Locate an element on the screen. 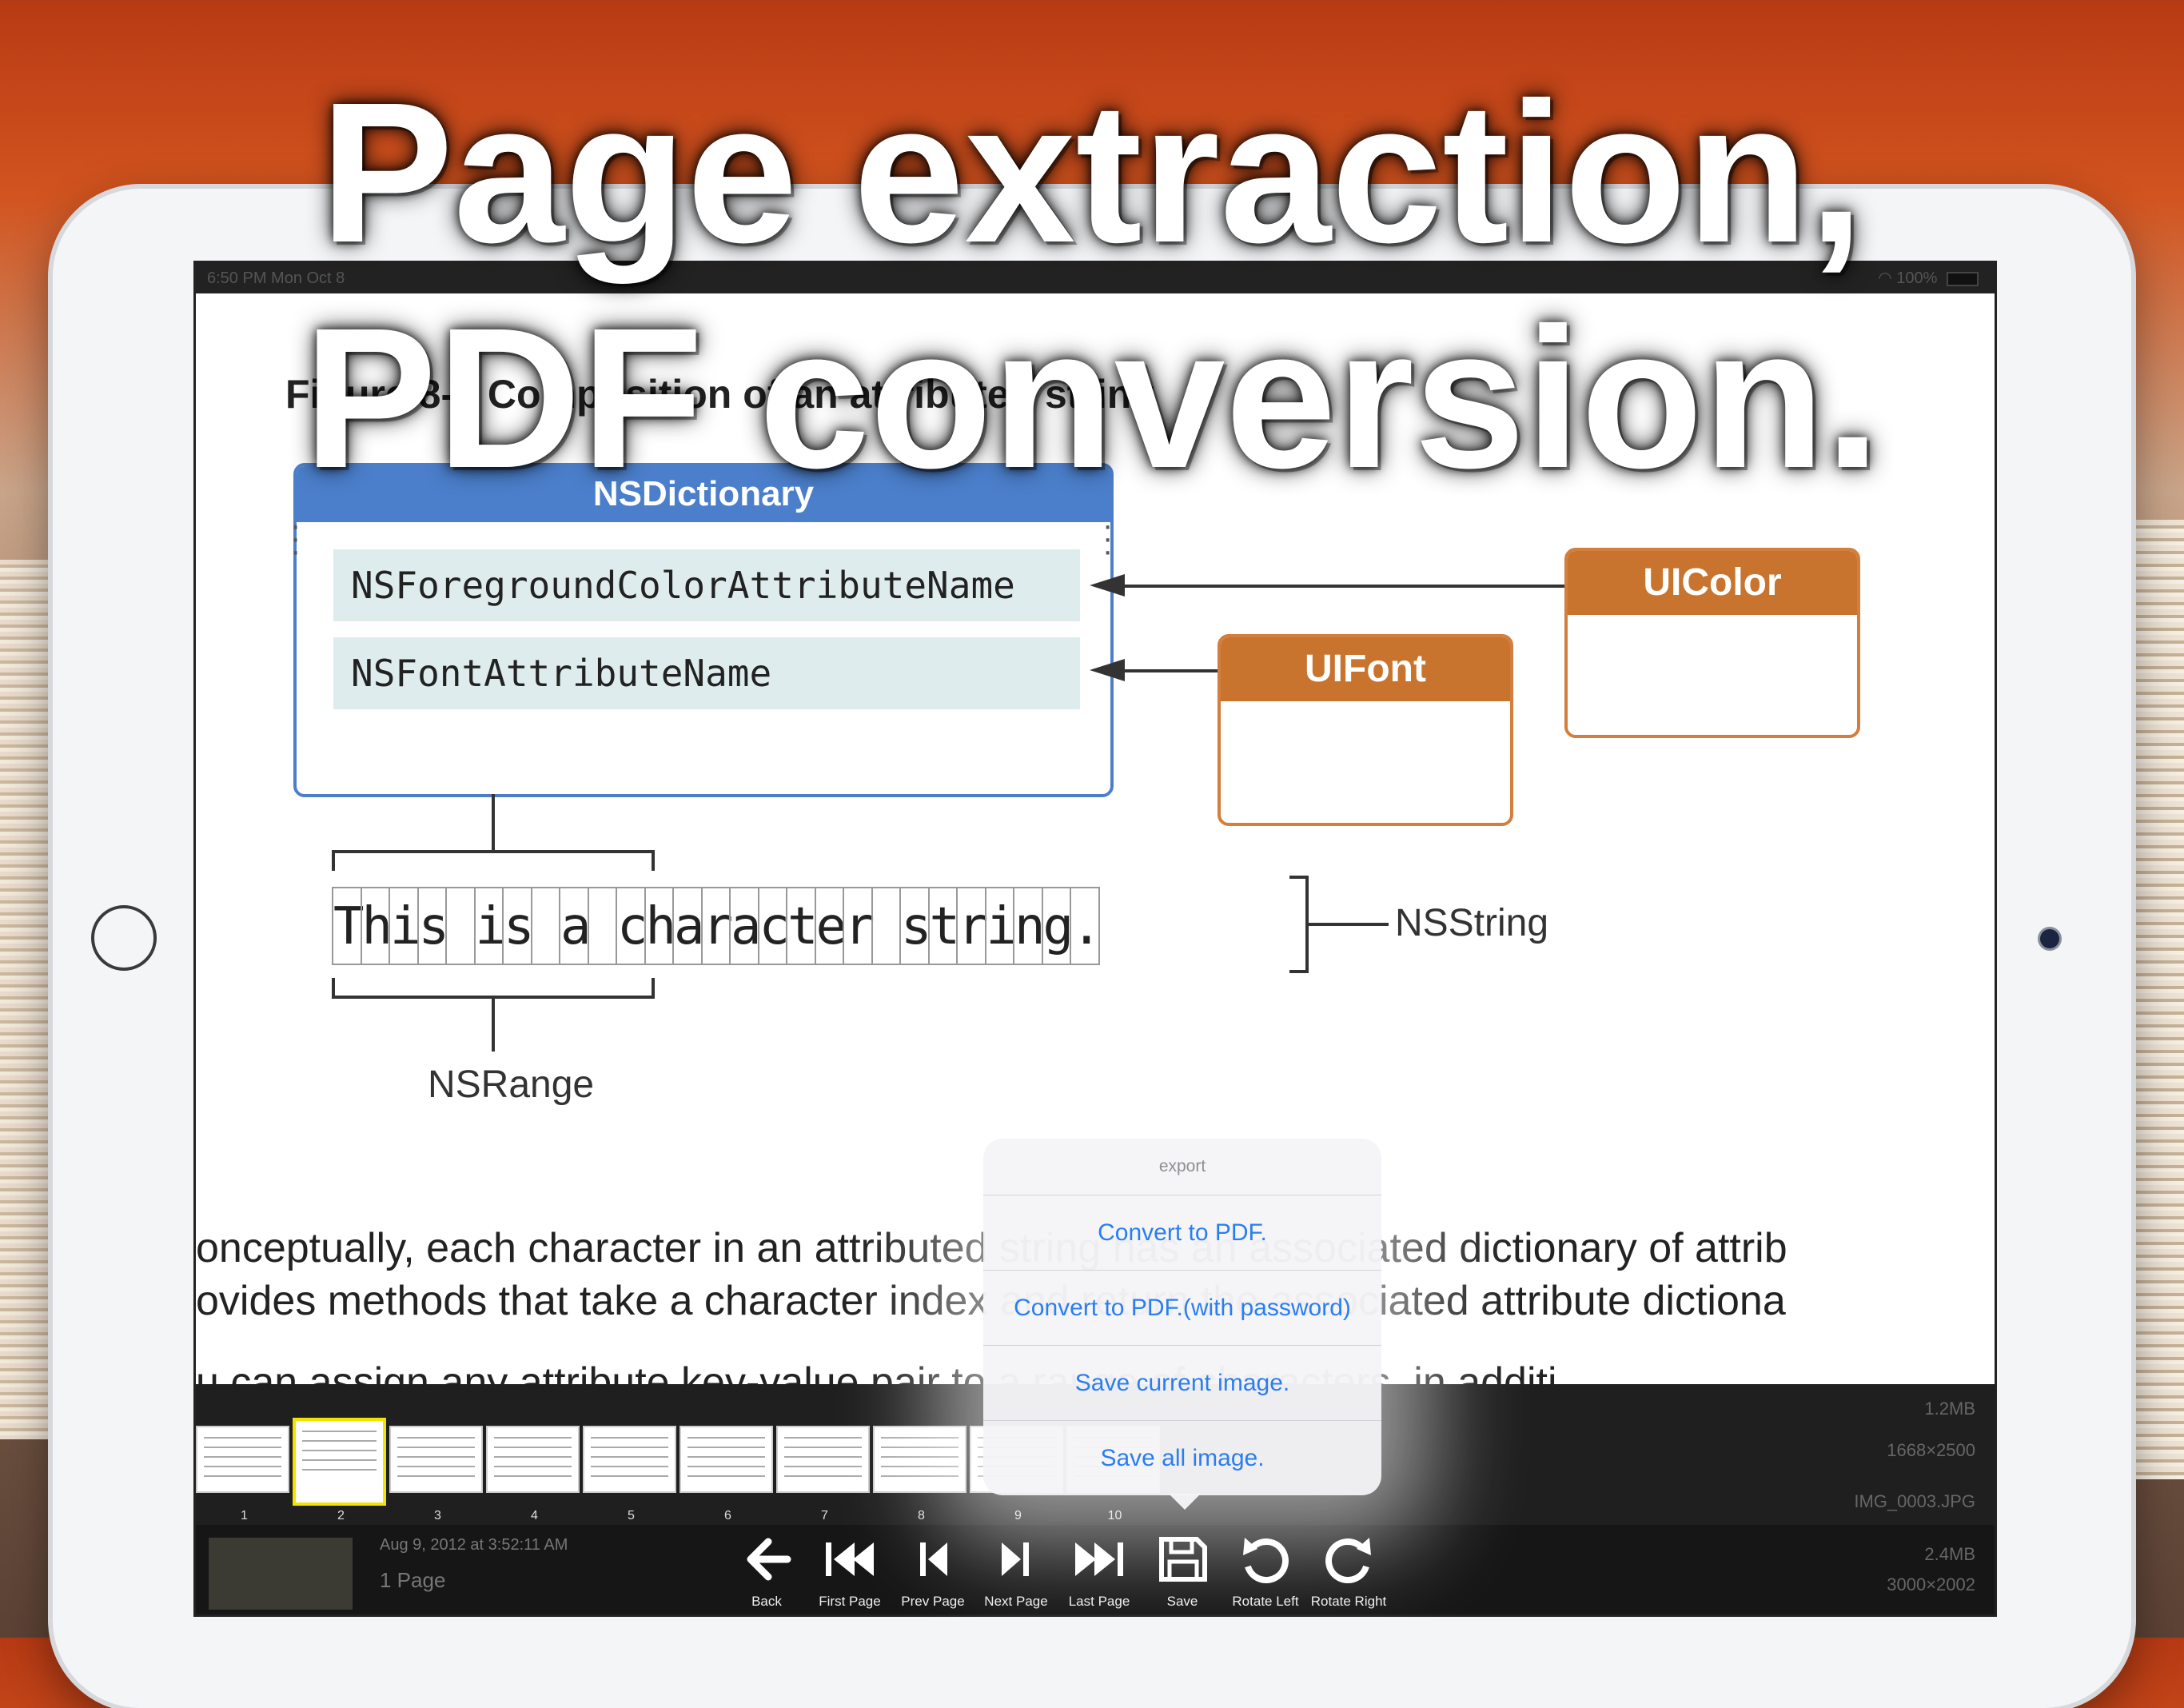 The image size is (2184, 1708). last-page-button: Last Page is located at coordinates (1099, 1570).